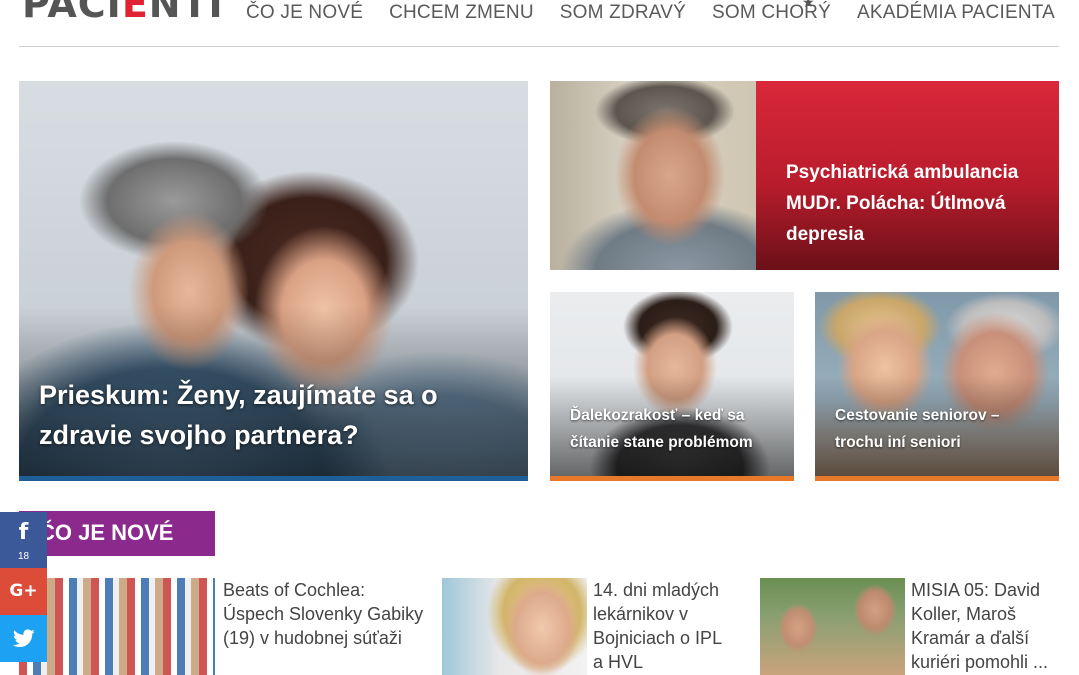 The width and height of the screenshot is (1079, 675). I want to click on section-heading: ČO JE NOVÉ, so click(117, 533).